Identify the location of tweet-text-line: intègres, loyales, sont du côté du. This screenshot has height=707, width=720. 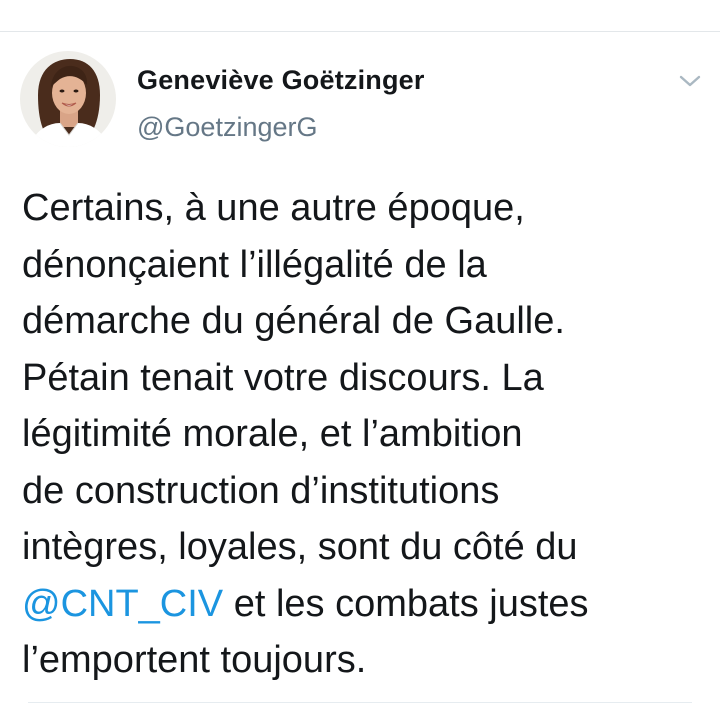
(300, 547).